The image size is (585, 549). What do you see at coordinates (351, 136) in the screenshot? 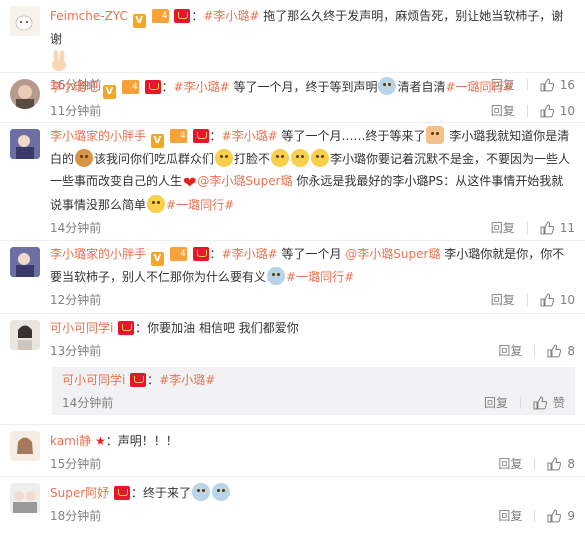
I see `comment-text: 等了一个月……终于等来了` at bounding box center [351, 136].